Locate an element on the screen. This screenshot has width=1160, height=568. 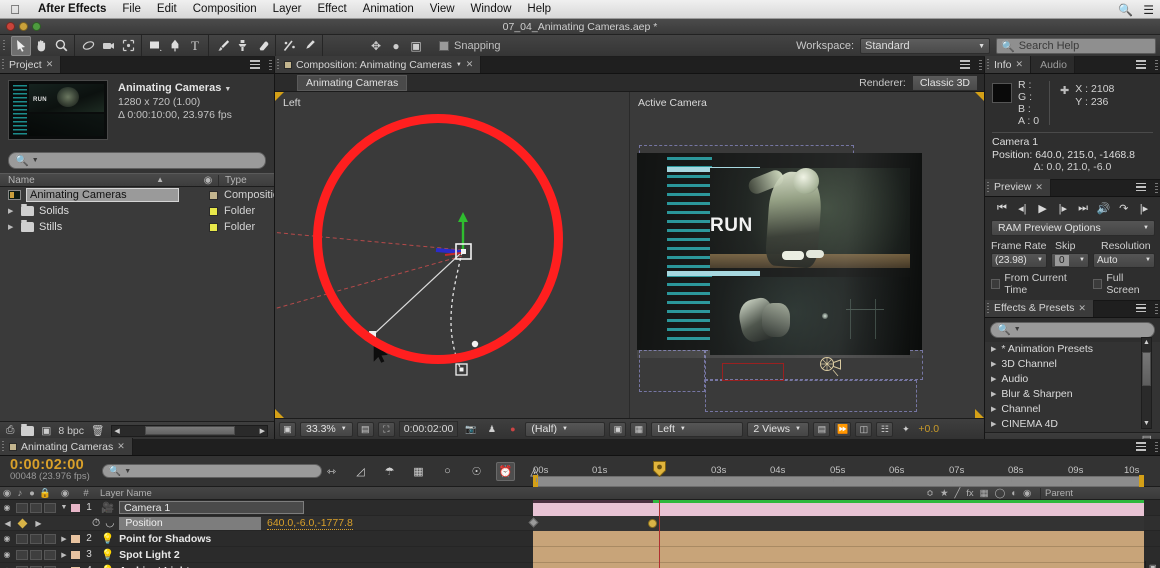
region-interest-toggle-icon: ▣ is located at coordinates (618, 429).